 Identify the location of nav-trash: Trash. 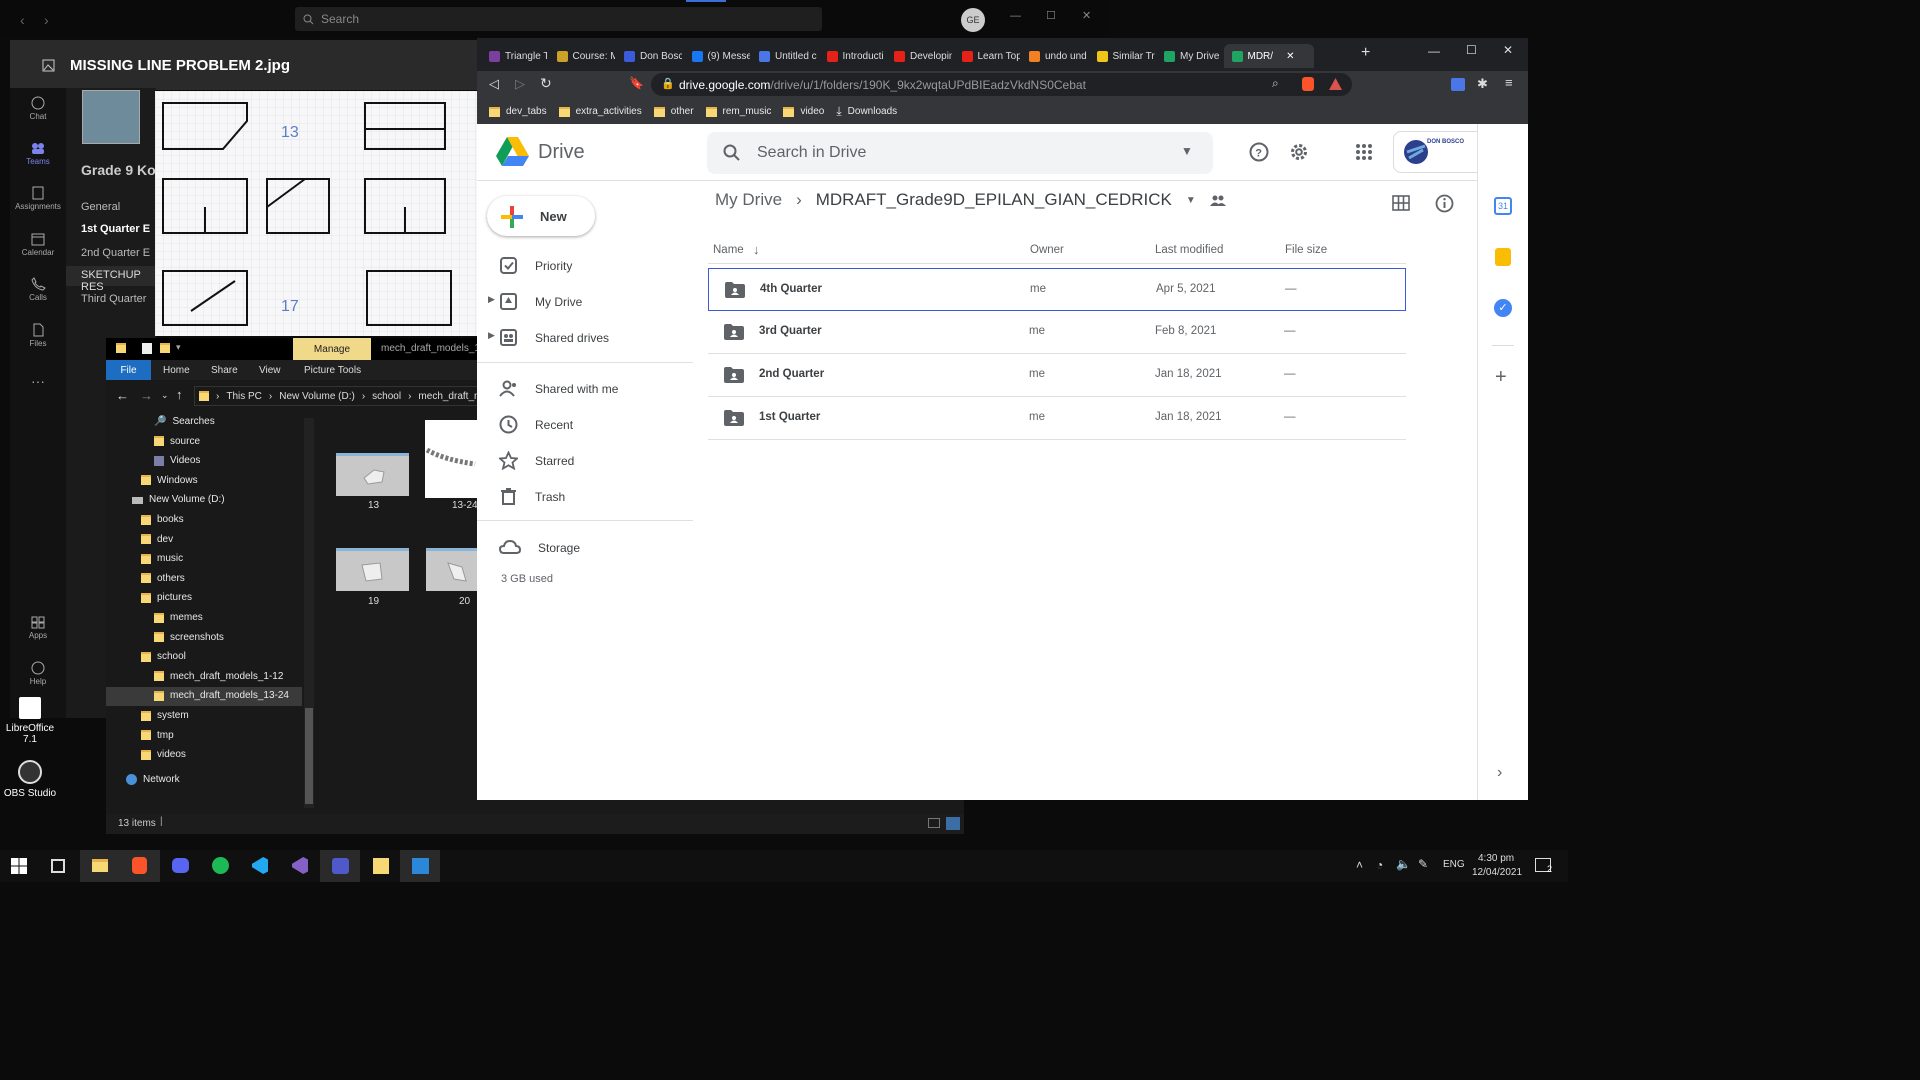
(532, 496).